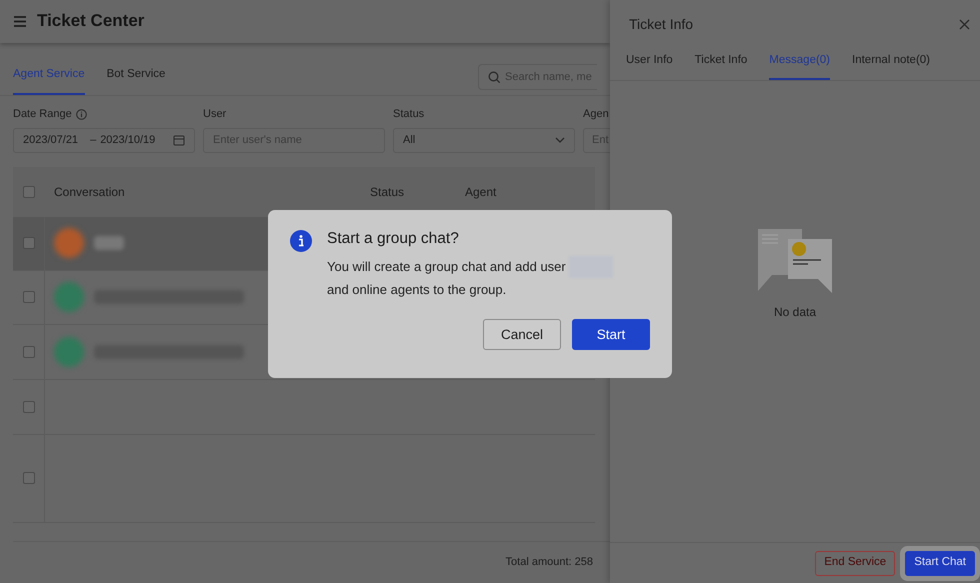  What do you see at coordinates (522, 334) in the screenshot?
I see `cancel-button: Cancel` at bounding box center [522, 334].